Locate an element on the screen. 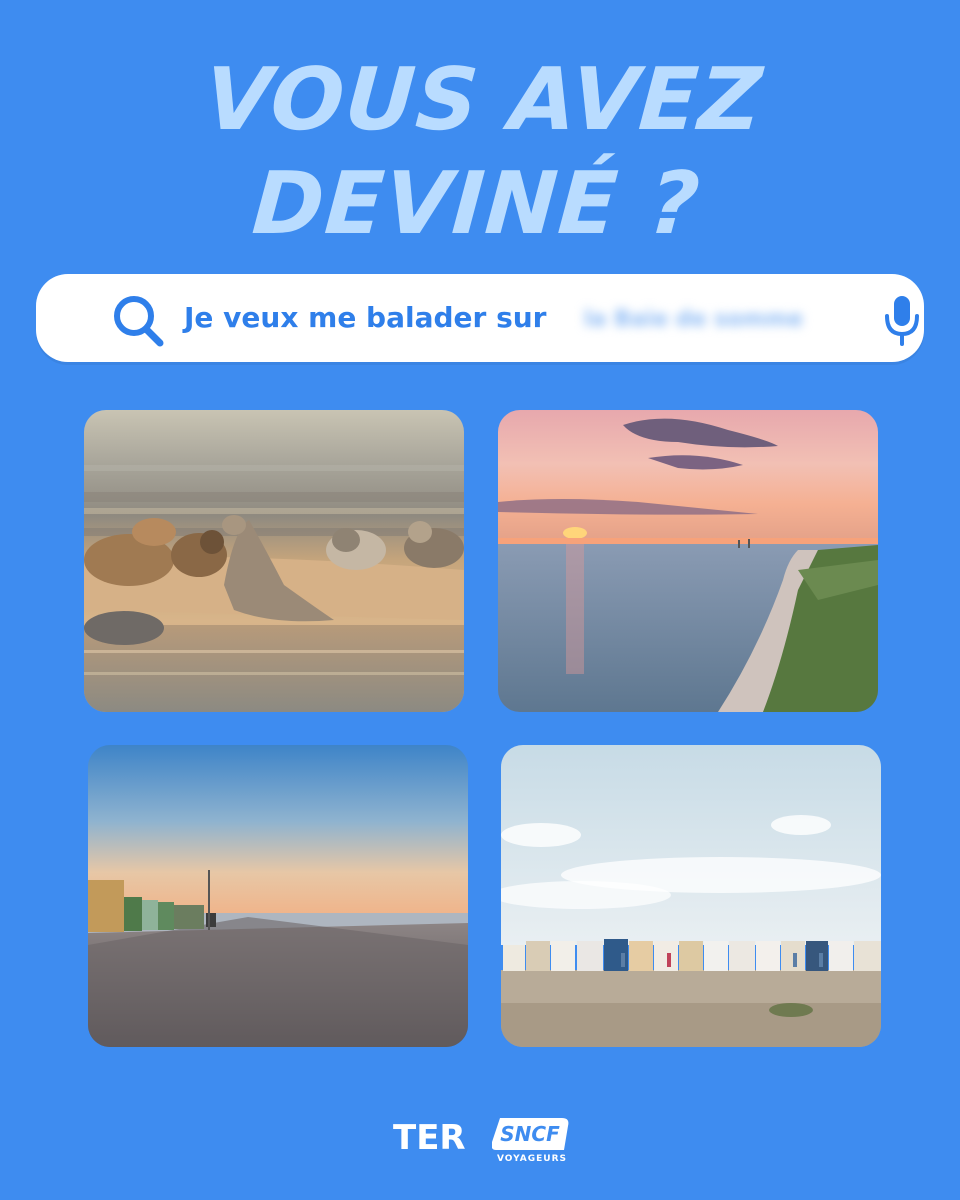  voyageurs-label: VOYAGEURS is located at coordinates (532, 1159).